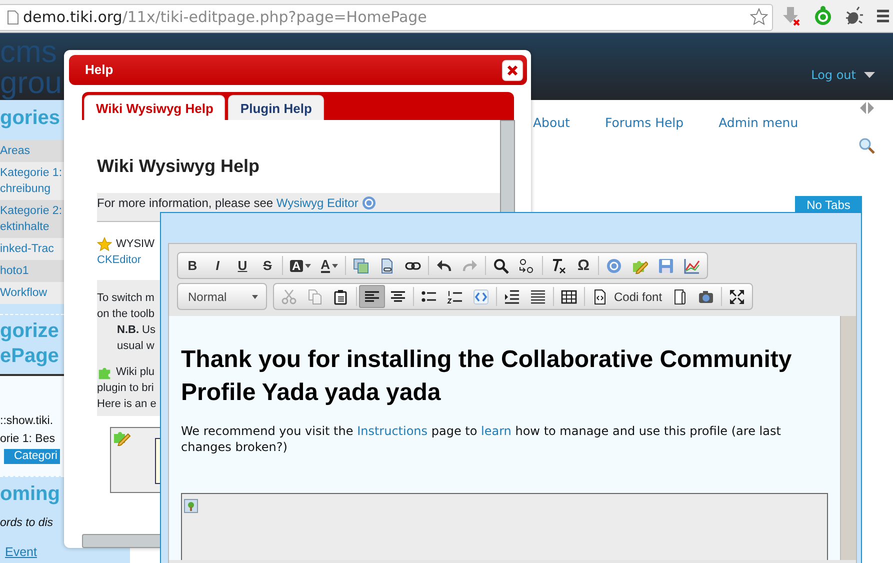  I want to click on chart-icon, so click(692, 266).